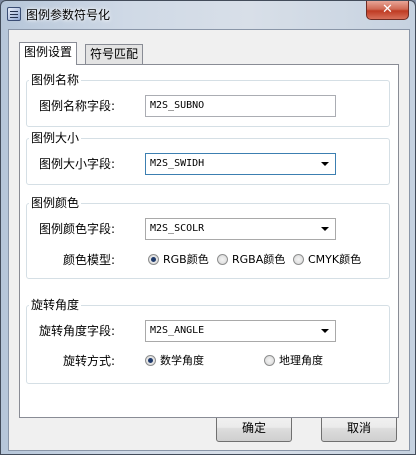 Image resolution: width=416 pixels, height=455 pixels. I want to click on close-button: ✕, so click(387, 10).